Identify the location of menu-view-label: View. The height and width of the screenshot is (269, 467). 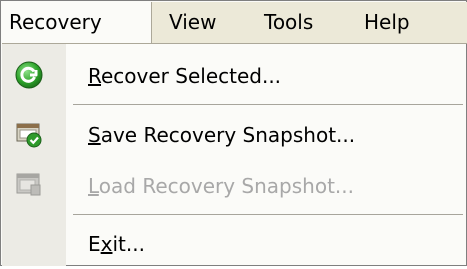
(193, 22).